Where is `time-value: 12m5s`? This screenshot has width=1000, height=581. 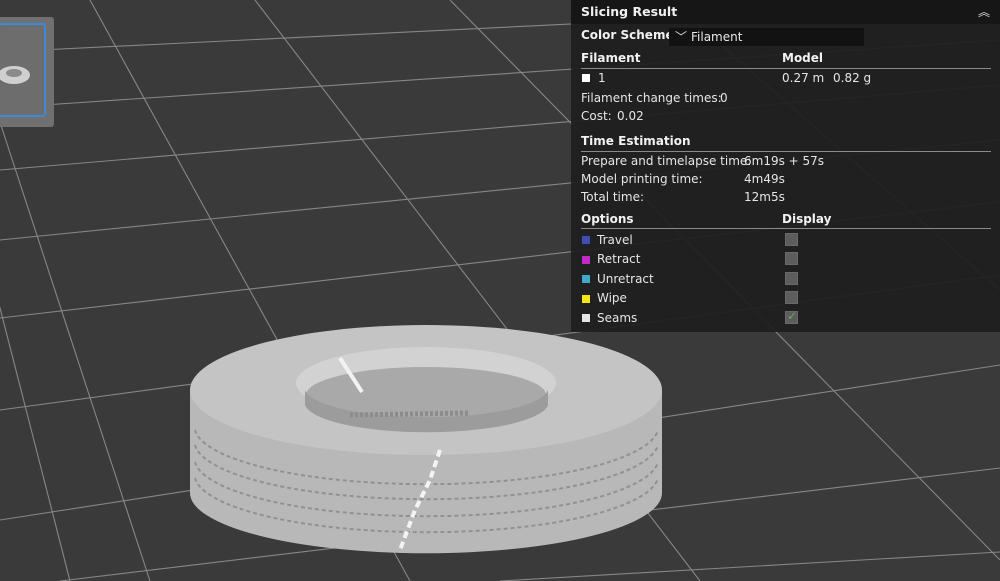 time-value: 12m5s is located at coordinates (764, 197).